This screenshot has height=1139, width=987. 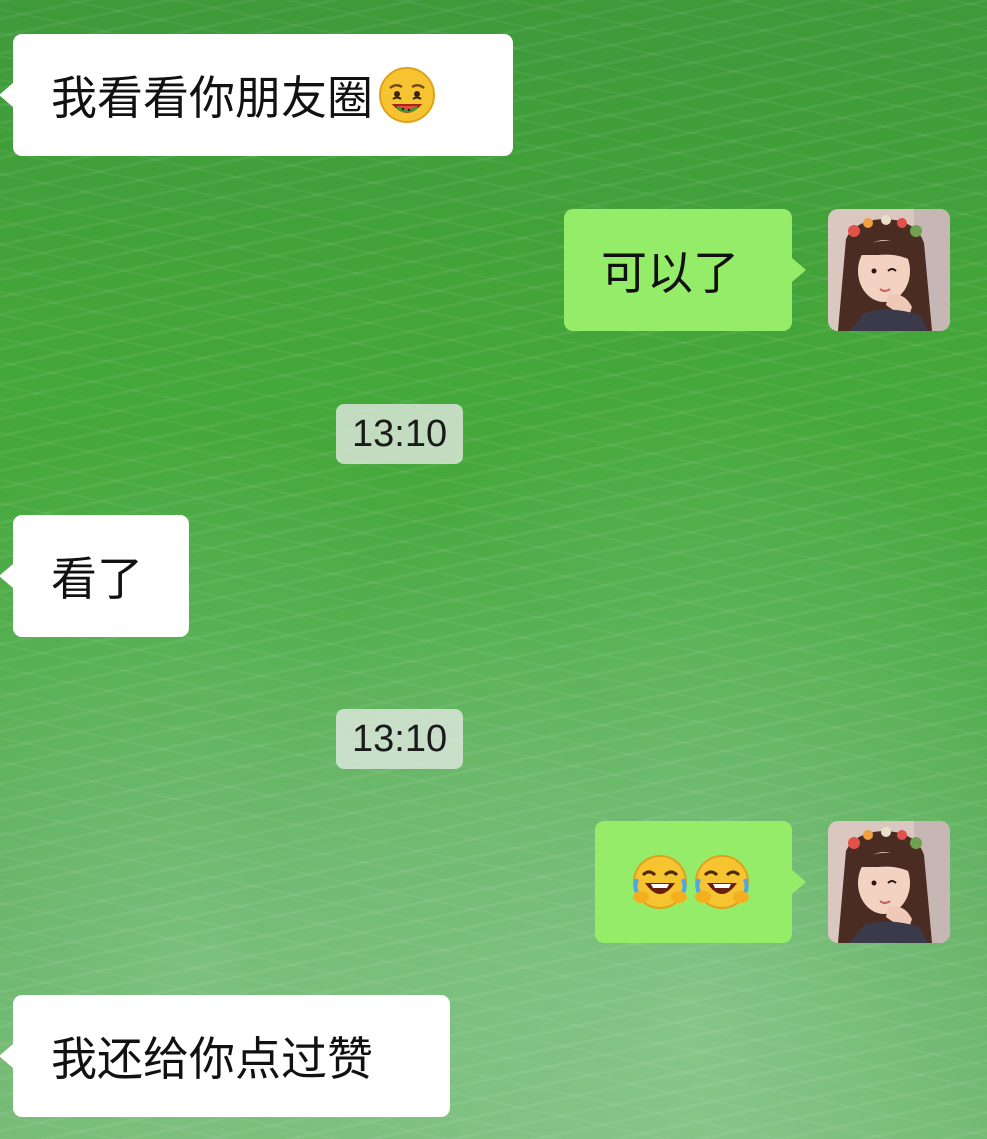 What do you see at coordinates (670, 273) in the screenshot?
I see `message-text: 可以了` at bounding box center [670, 273].